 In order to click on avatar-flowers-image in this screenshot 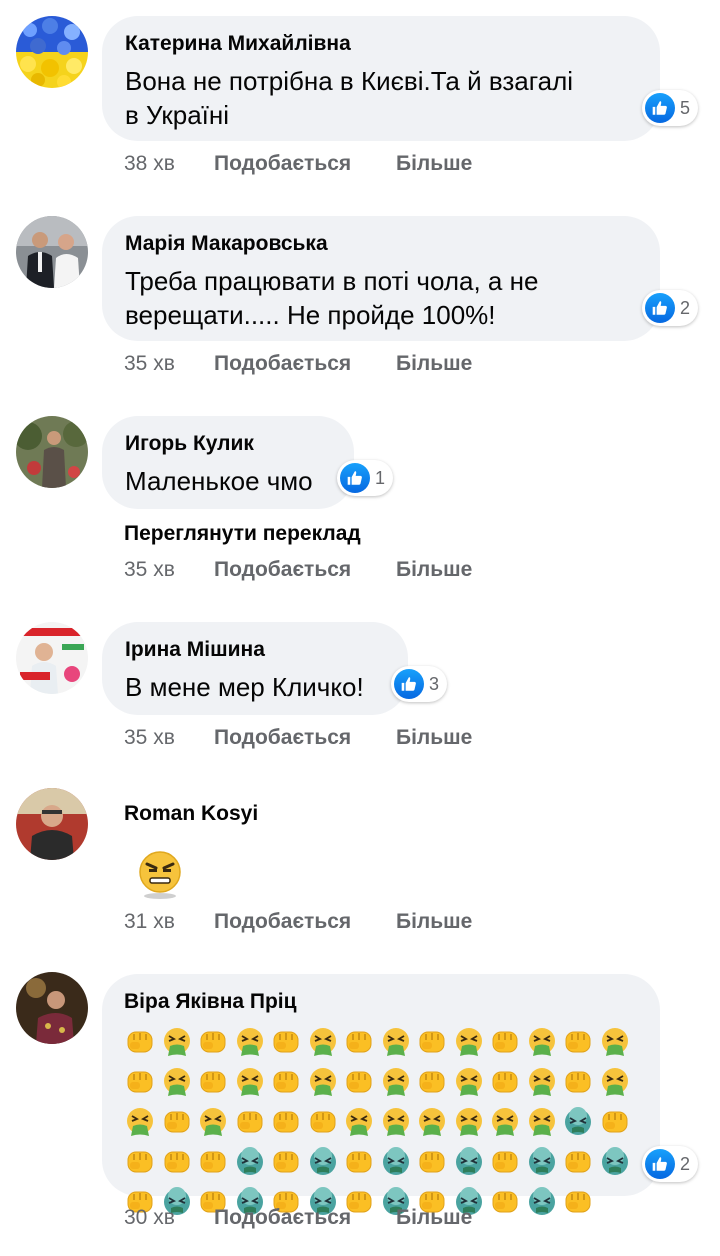, I will do `click(52, 52)`.